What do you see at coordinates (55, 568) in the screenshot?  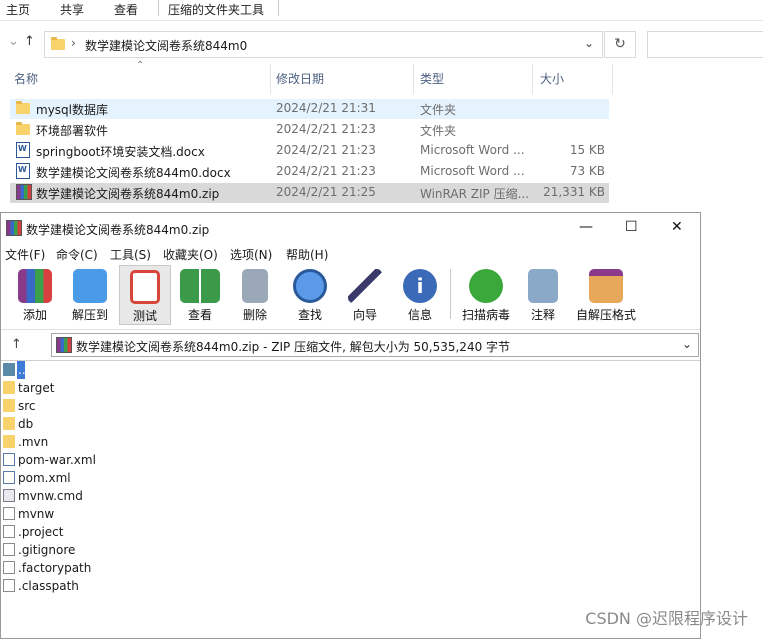 I see `list-item-name: .factorypath` at bounding box center [55, 568].